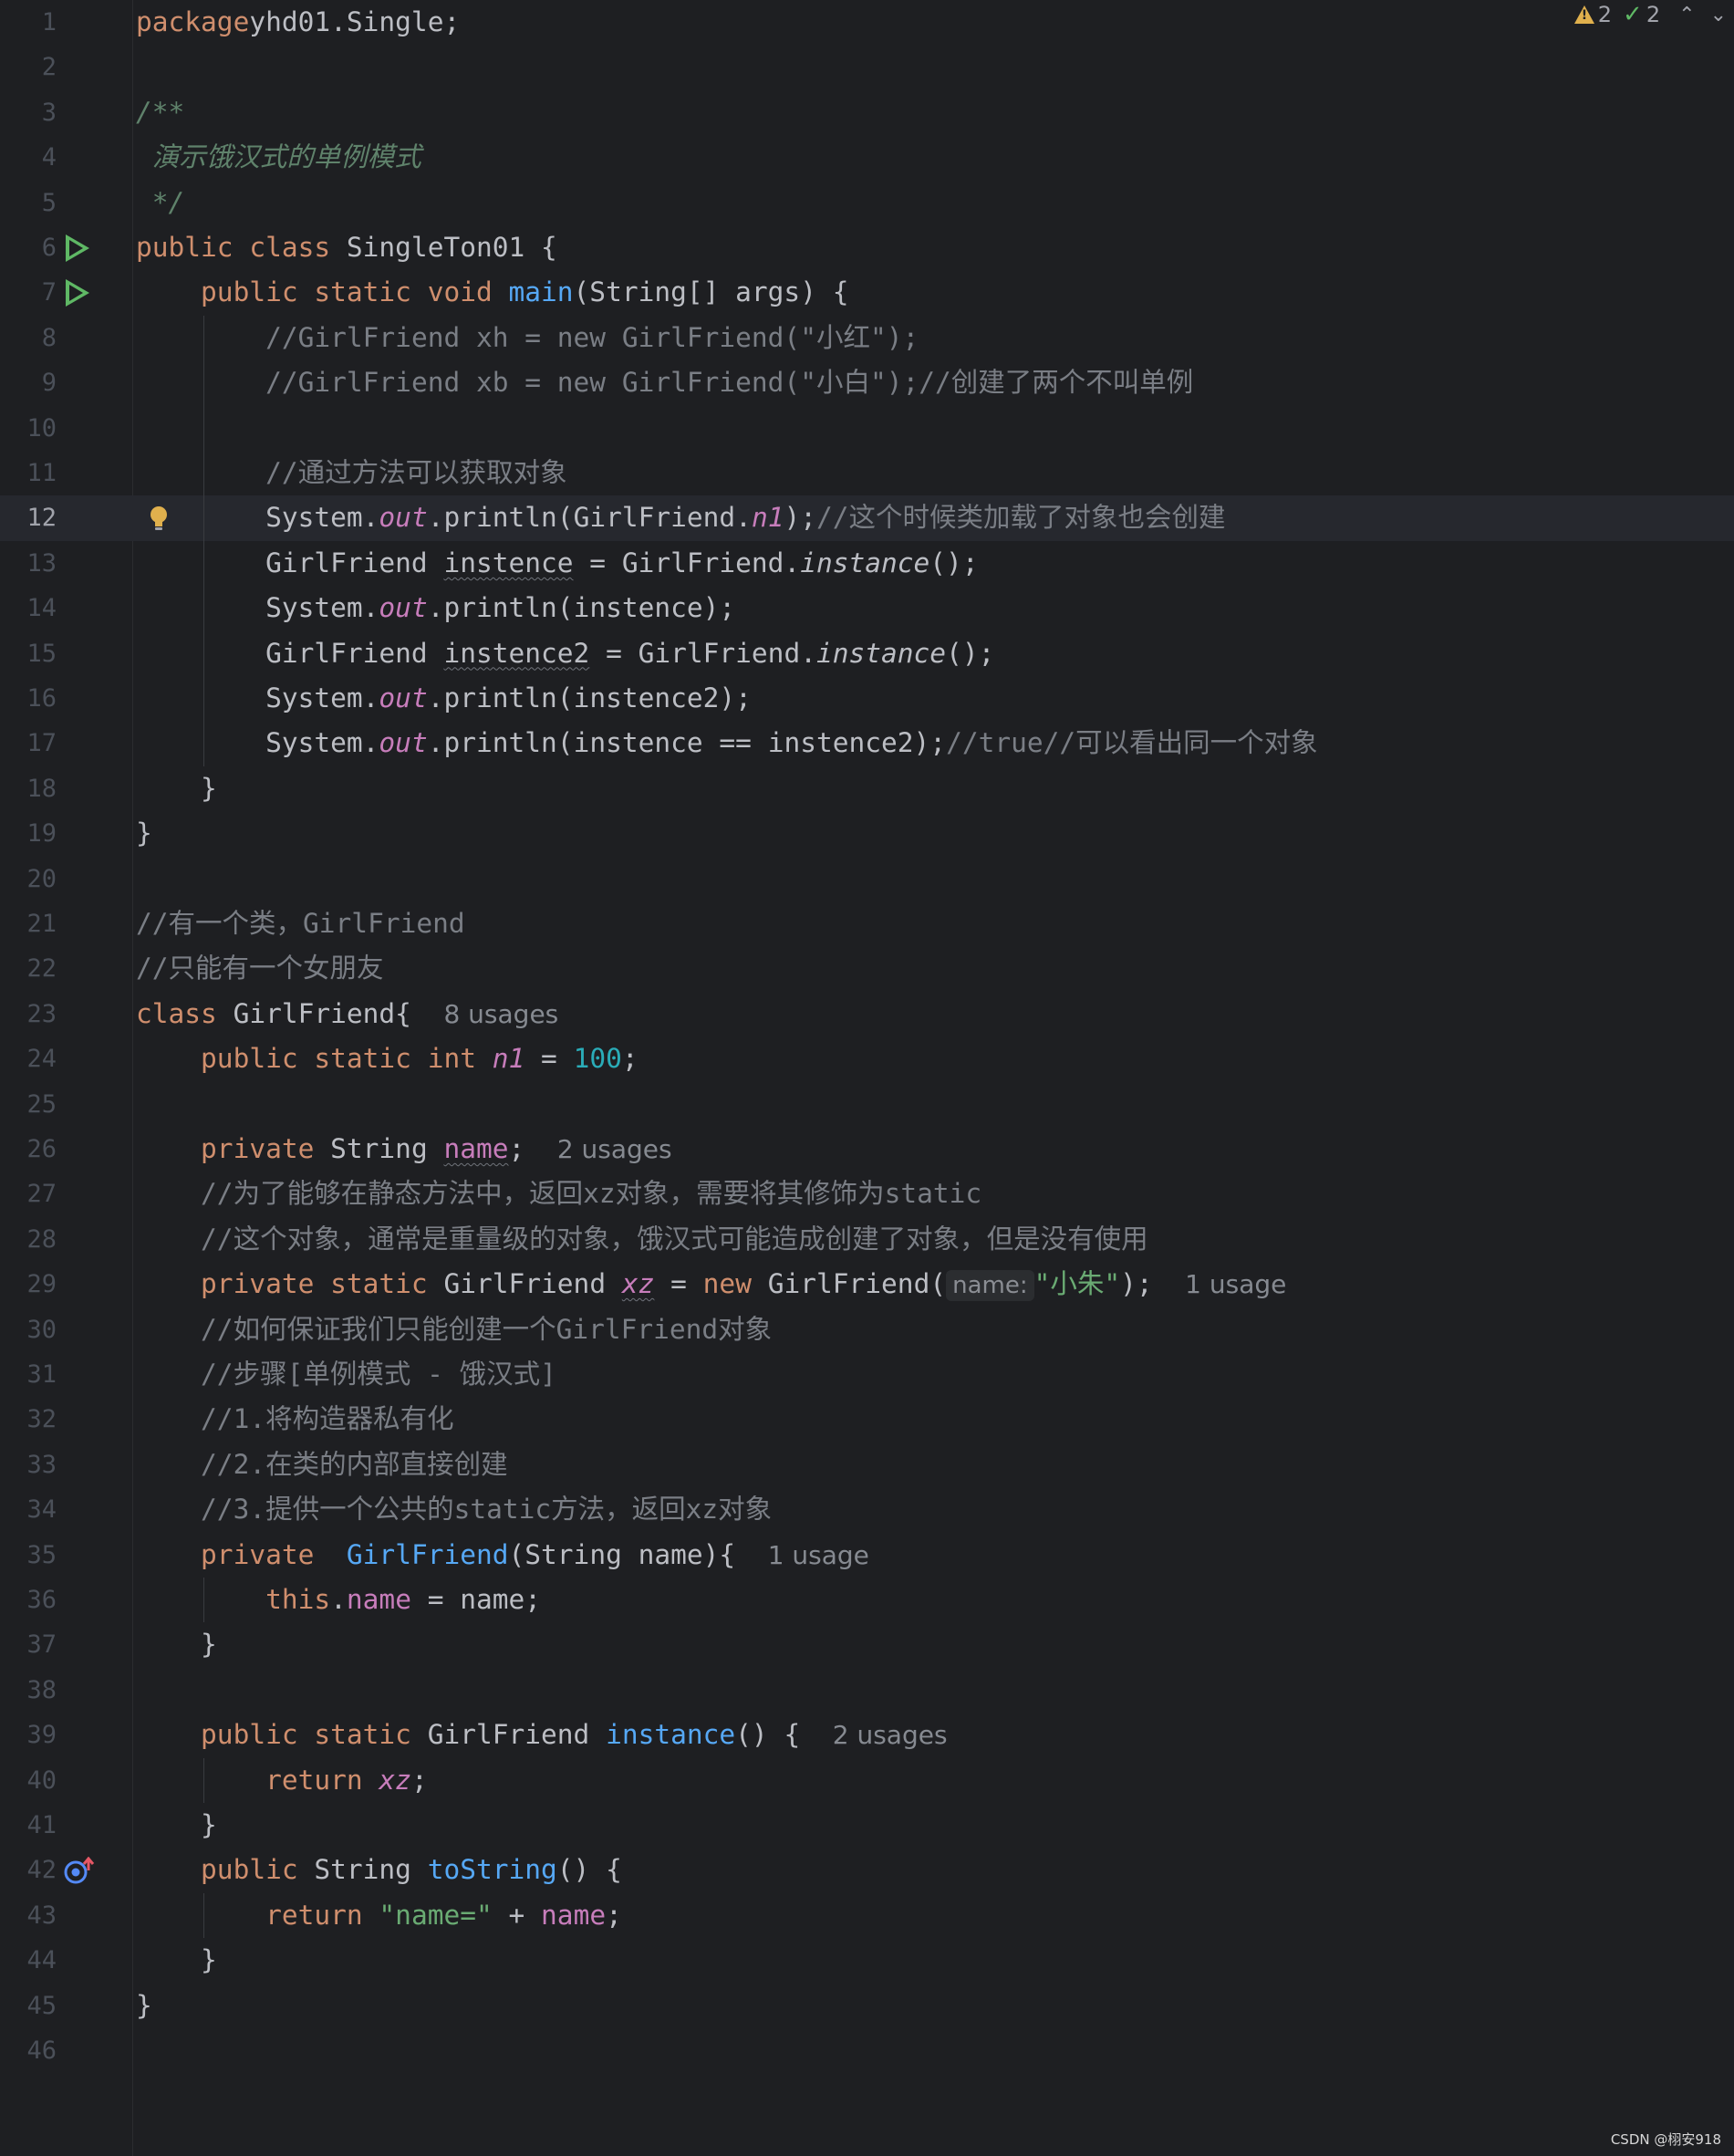 The width and height of the screenshot is (1734, 2156). I want to click on inspection-widget: 2 ✓ 2 ⌃ ⌄, so click(1653, 15).